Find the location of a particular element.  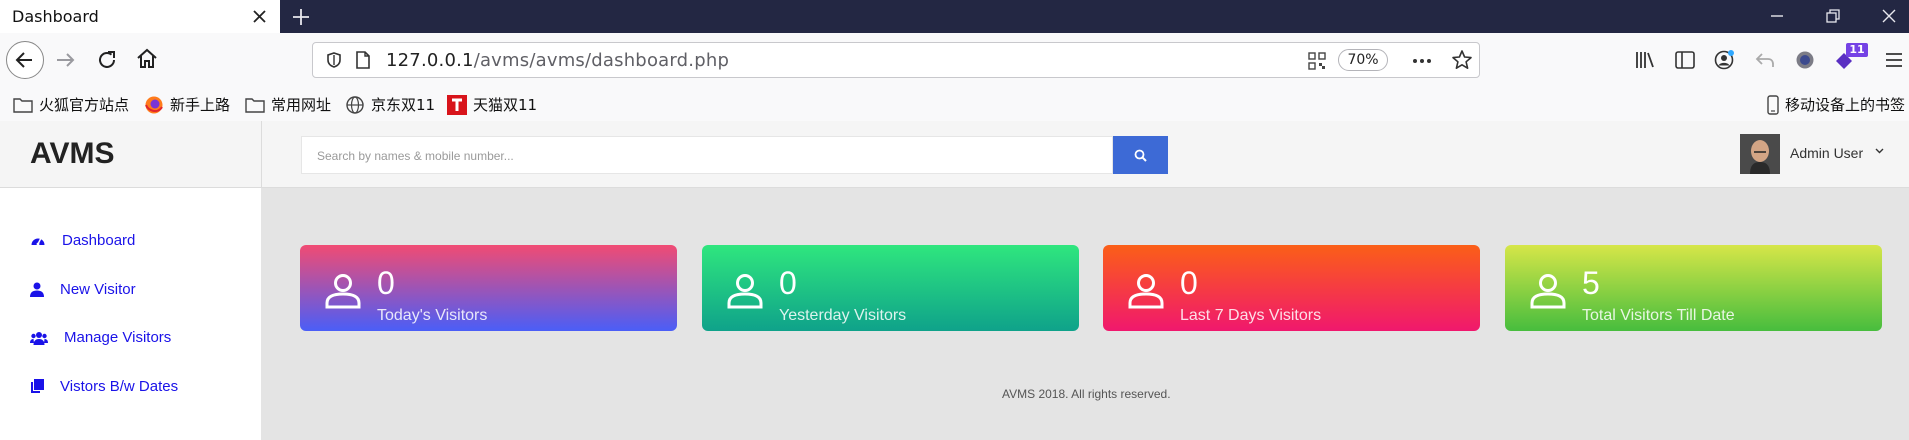

url-text: 127.0.0.1/avms/avms/dashboard.php is located at coordinates (557, 60).